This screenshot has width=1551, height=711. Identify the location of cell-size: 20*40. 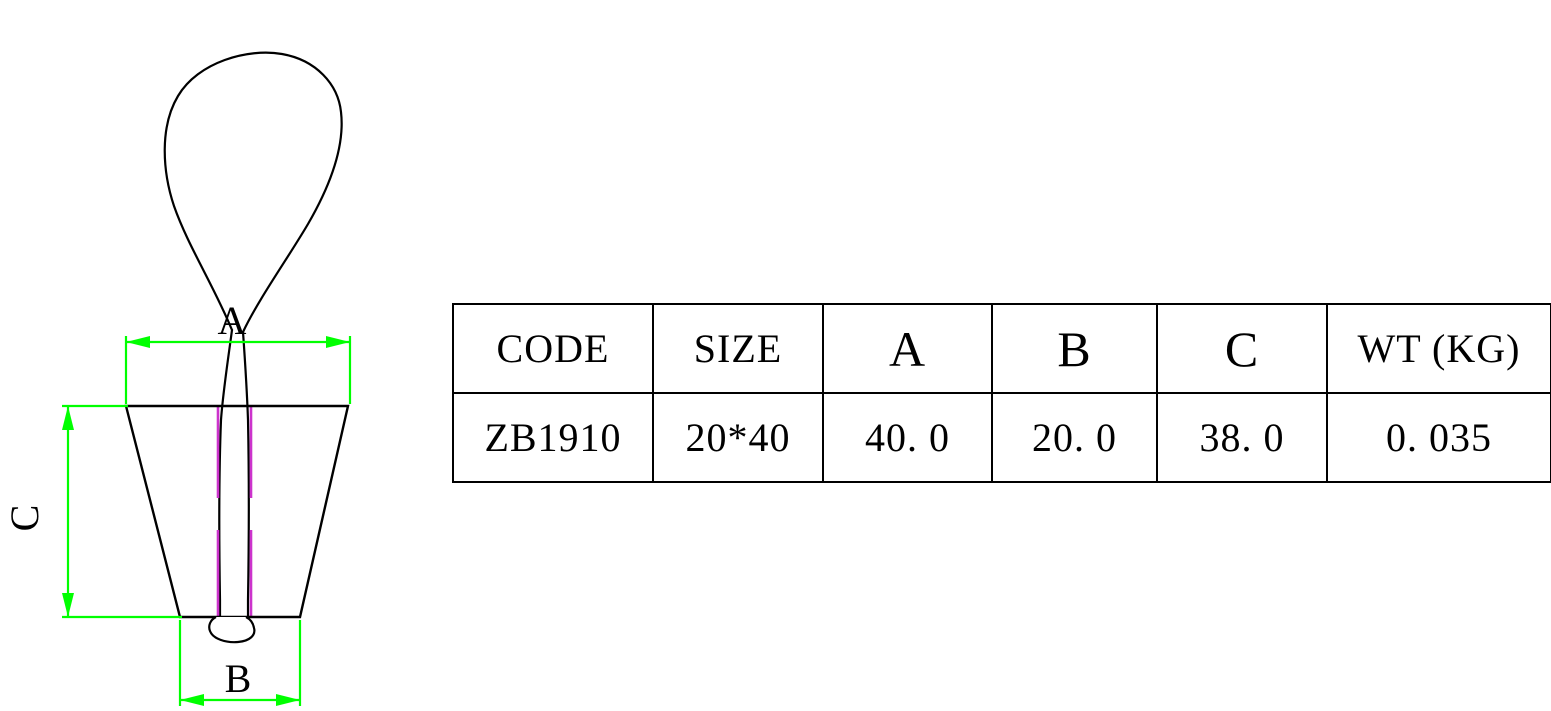
(738, 437).